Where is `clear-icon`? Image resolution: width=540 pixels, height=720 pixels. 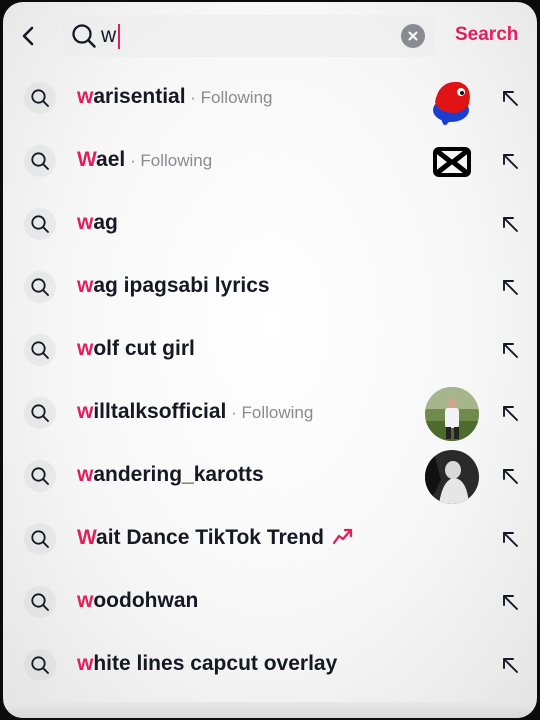
clear-icon is located at coordinates (413, 36).